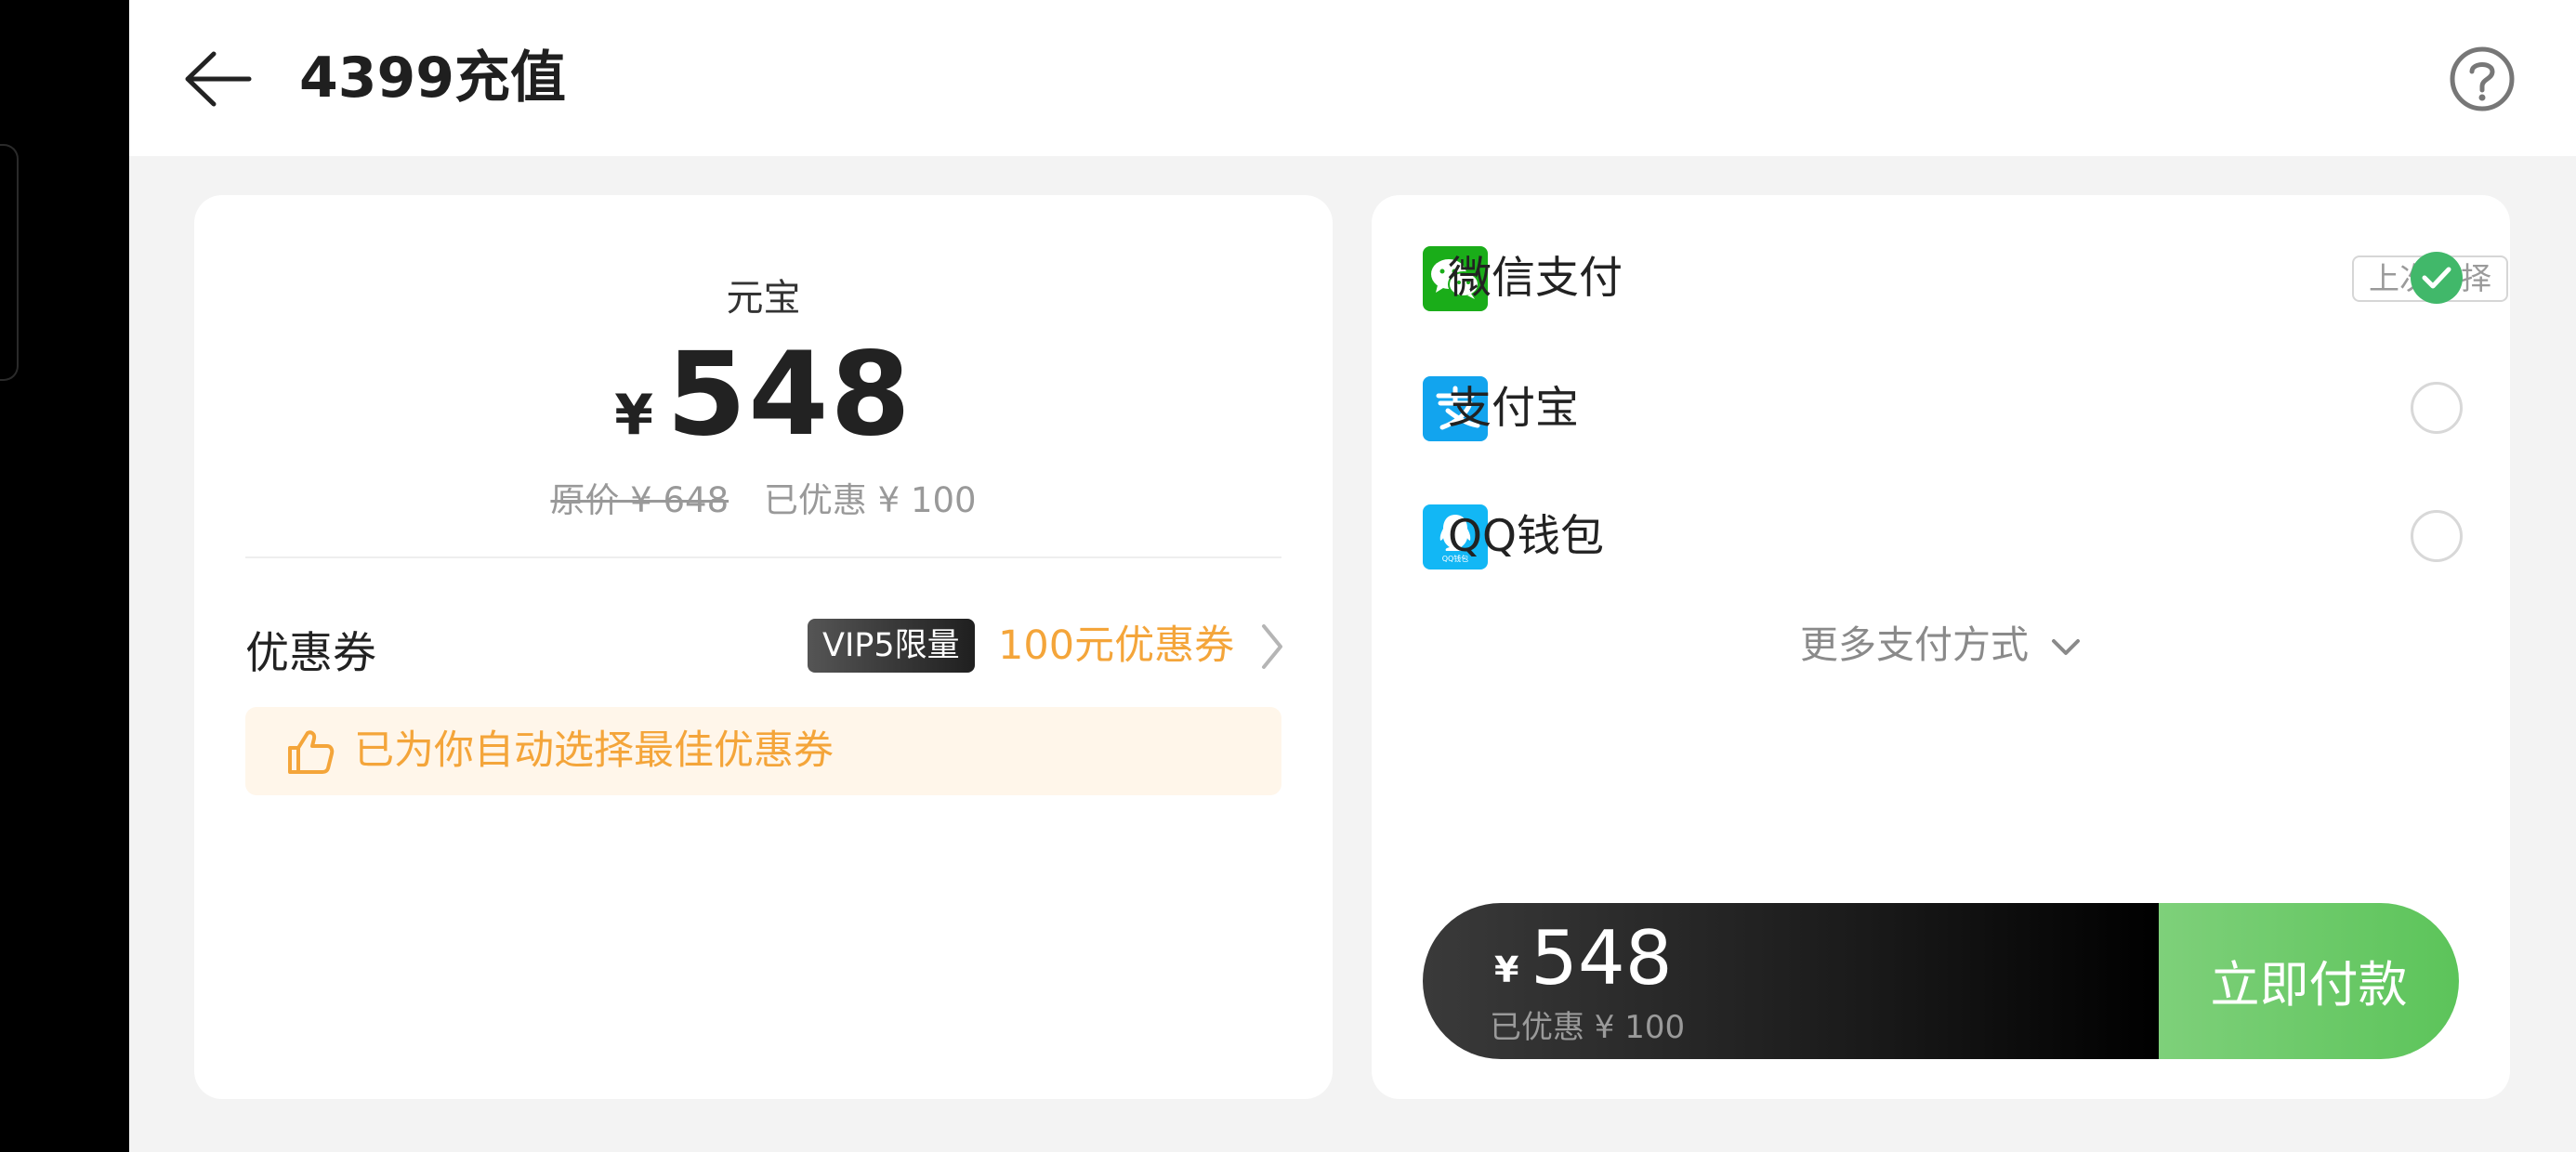 The width and height of the screenshot is (2576, 1152). Describe the element at coordinates (2309, 981) in the screenshot. I see `pay-now-button: 立即付款` at that location.